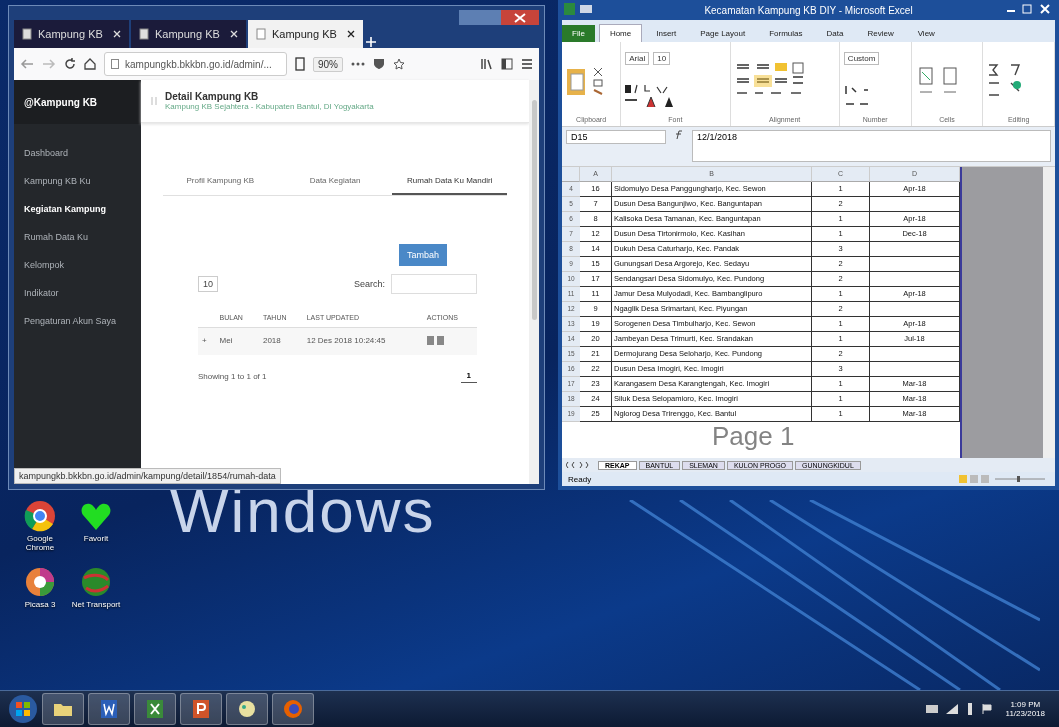 Image resolution: width=1059 pixels, height=727 pixels. What do you see at coordinates (861, 58) in the screenshot?
I see `number-format-field: Custom` at bounding box center [861, 58].